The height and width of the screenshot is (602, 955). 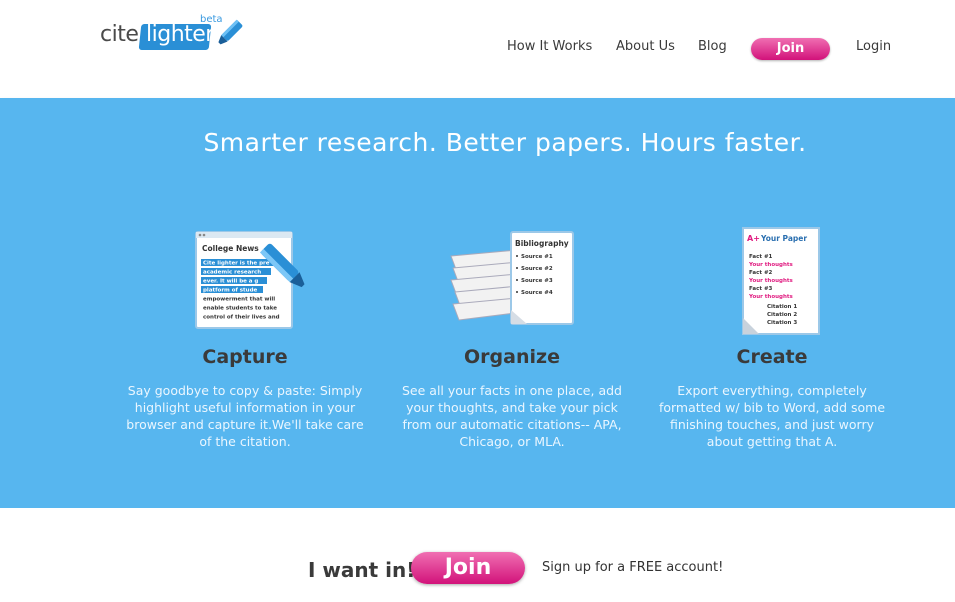 I want to click on capture-line-2: academic research, so click(x=232, y=273).